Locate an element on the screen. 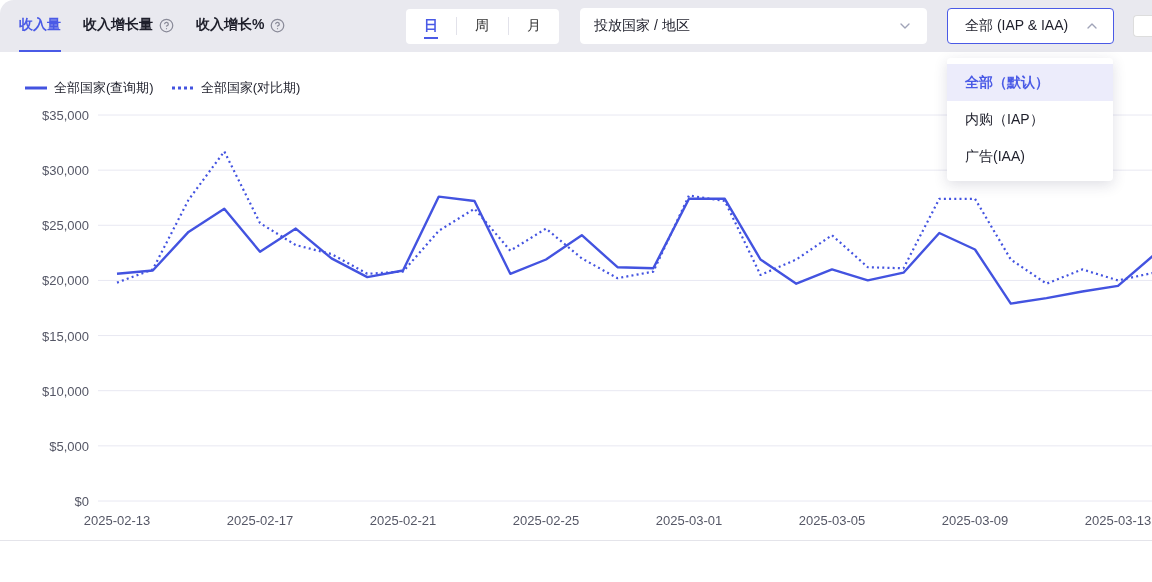 The height and width of the screenshot is (582, 1152). y-axis-label: $10,000 is located at coordinates (65, 391).